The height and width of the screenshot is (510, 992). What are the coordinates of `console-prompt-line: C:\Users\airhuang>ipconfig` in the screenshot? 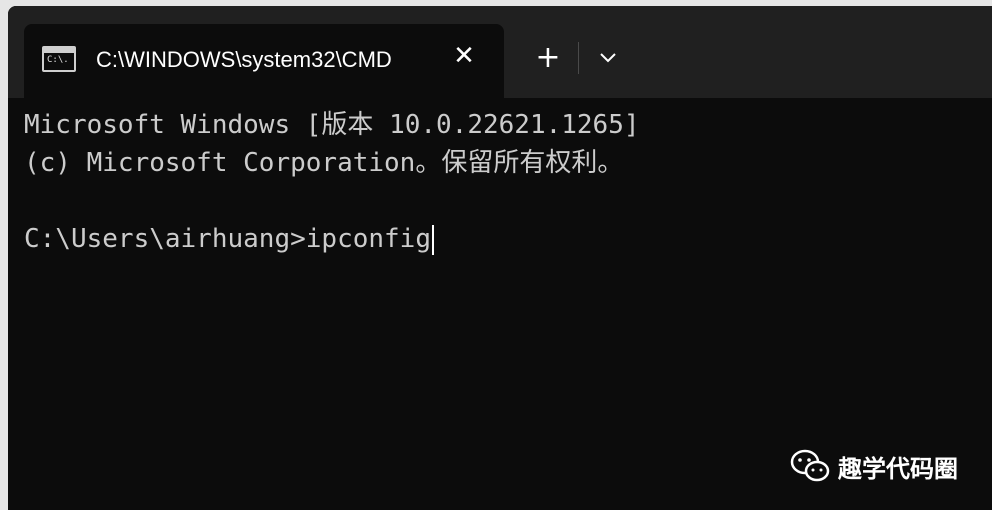 It's located at (504, 239).